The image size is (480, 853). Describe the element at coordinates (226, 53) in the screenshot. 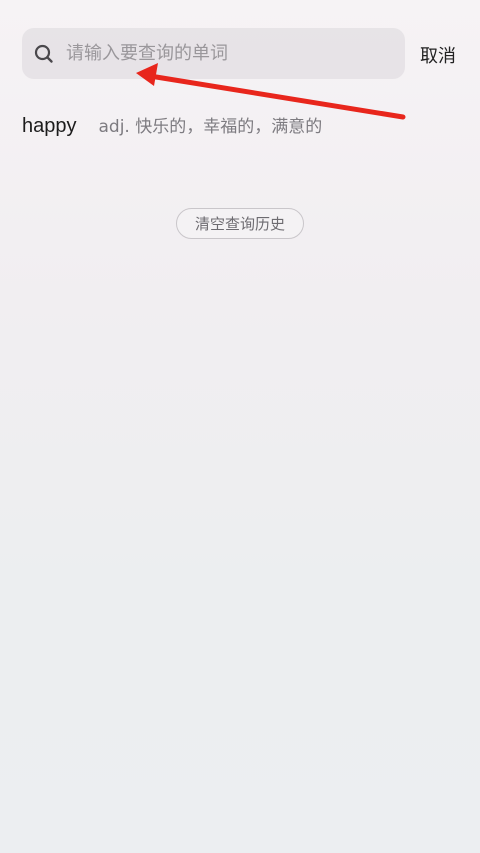

I see `search-input` at that location.